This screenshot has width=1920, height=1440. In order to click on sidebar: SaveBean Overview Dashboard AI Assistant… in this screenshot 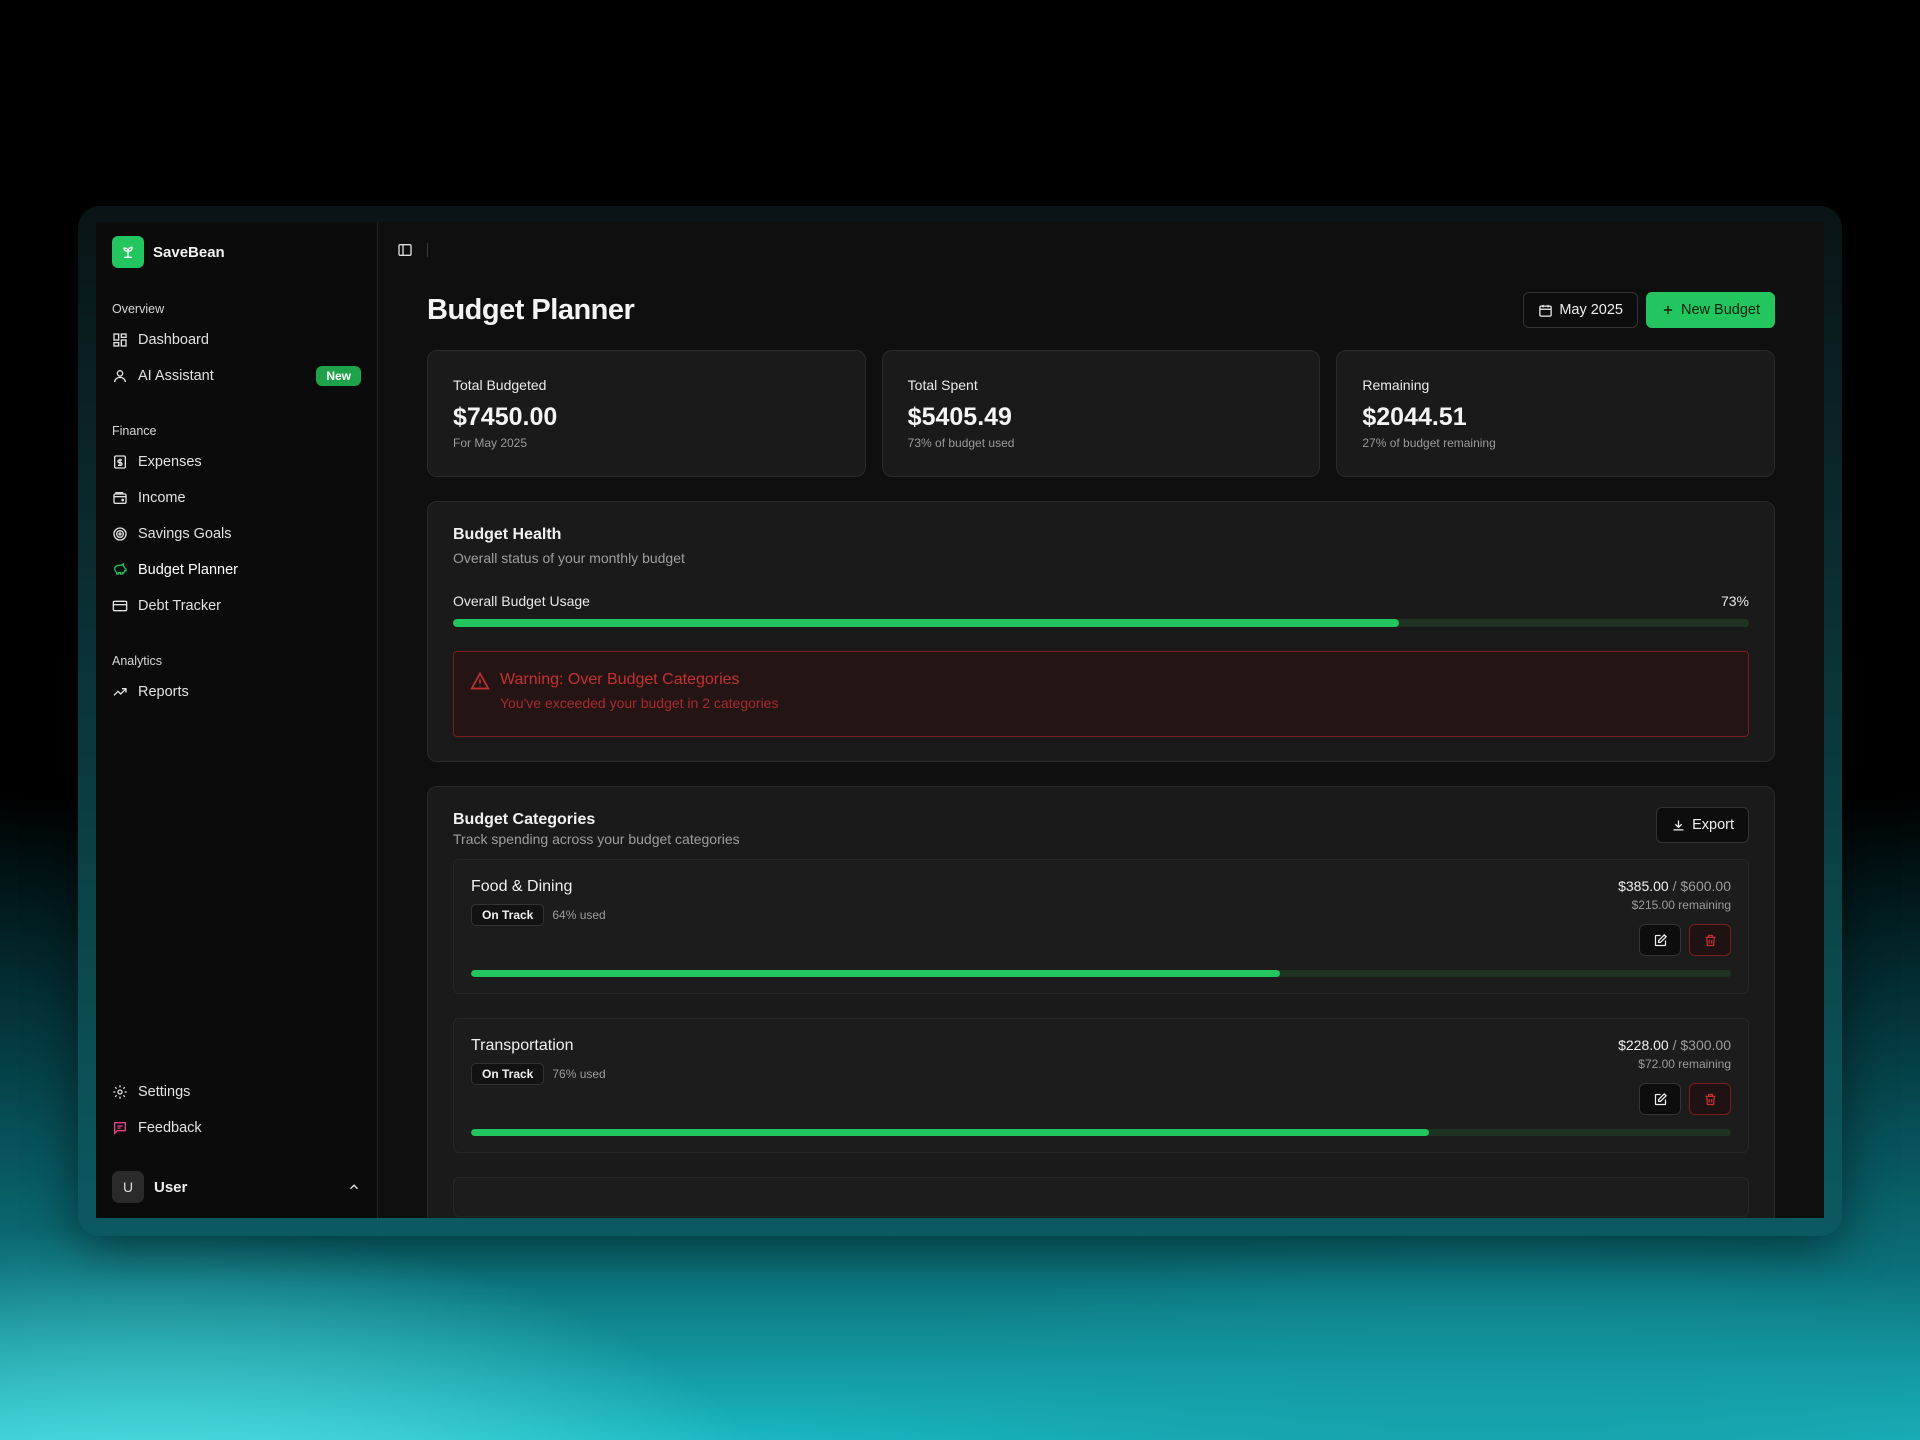, I will do `click(237, 720)`.